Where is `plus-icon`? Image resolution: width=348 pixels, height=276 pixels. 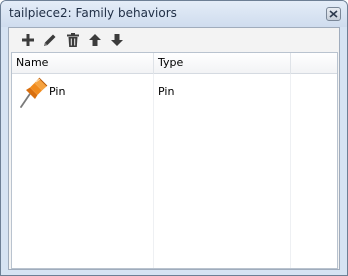 plus-icon is located at coordinates (28, 40).